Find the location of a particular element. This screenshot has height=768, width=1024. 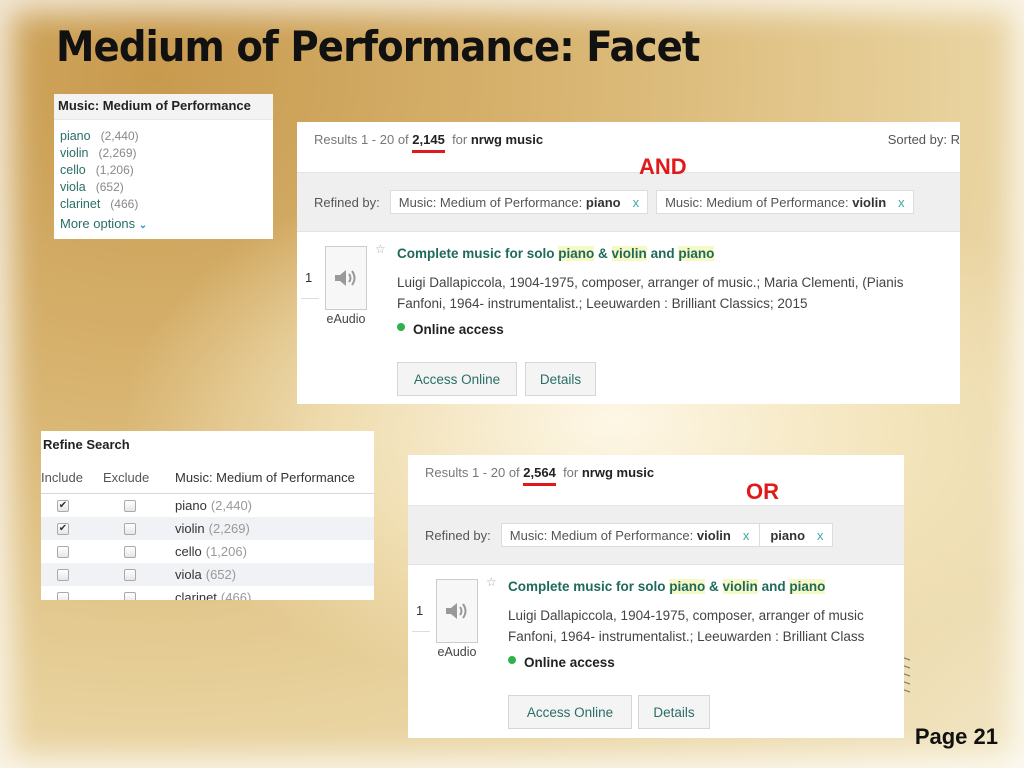

refine-search-title: Refine Search is located at coordinates (86, 444).